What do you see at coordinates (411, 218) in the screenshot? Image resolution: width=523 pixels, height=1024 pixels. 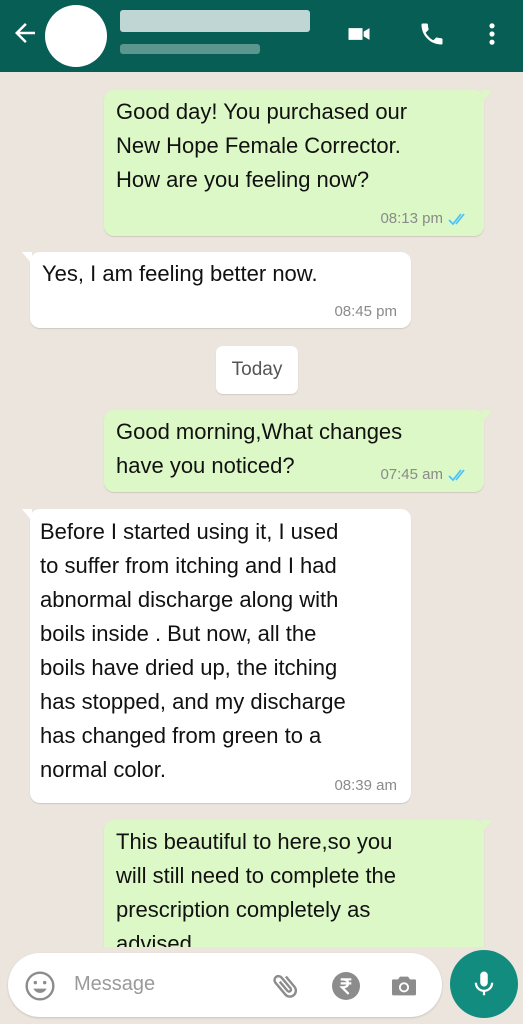 I see `message-time: 08:13 pm` at bounding box center [411, 218].